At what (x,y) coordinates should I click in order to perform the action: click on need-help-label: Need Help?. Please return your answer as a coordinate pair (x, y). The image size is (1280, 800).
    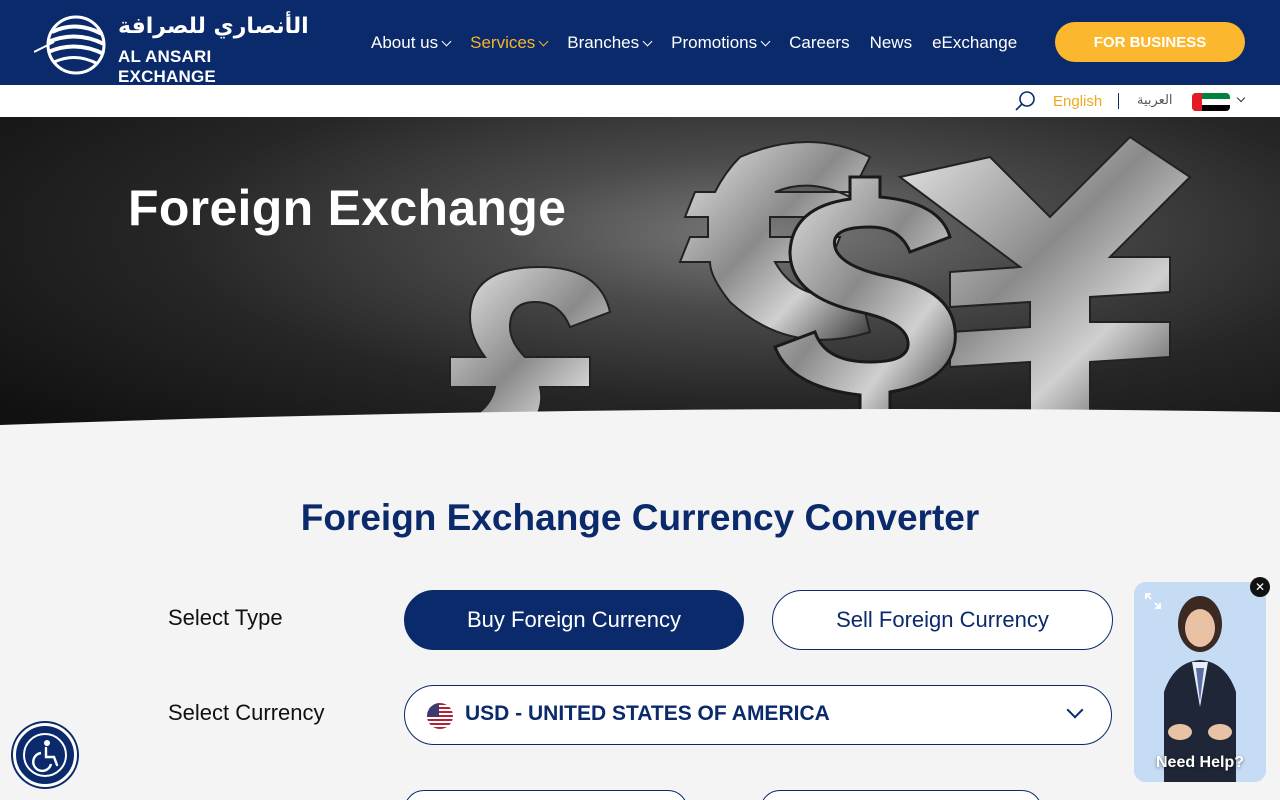
    Looking at the image, I should click on (1199, 762).